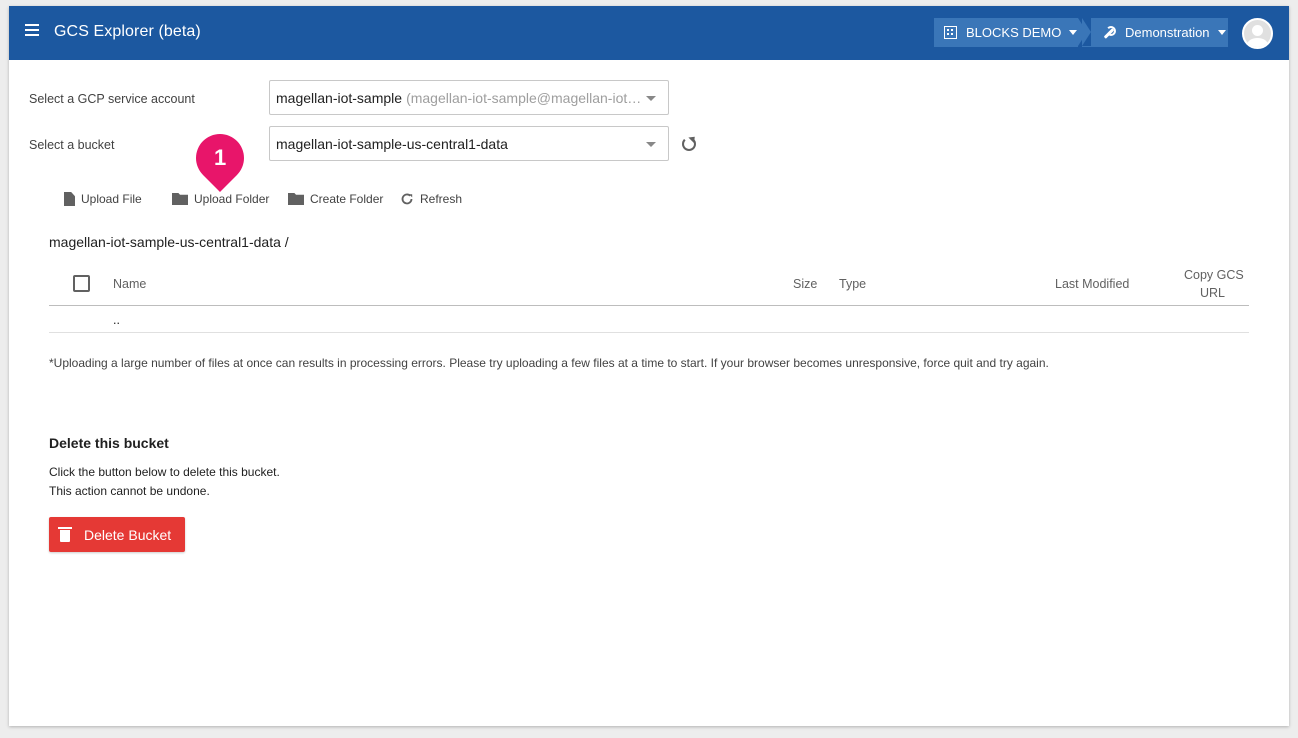 This screenshot has width=1298, height=738. What do you see at coordinates (111, 199) in the screenshot?
I see `upload-file-label: Upload File` at bounding box center [111, 199].